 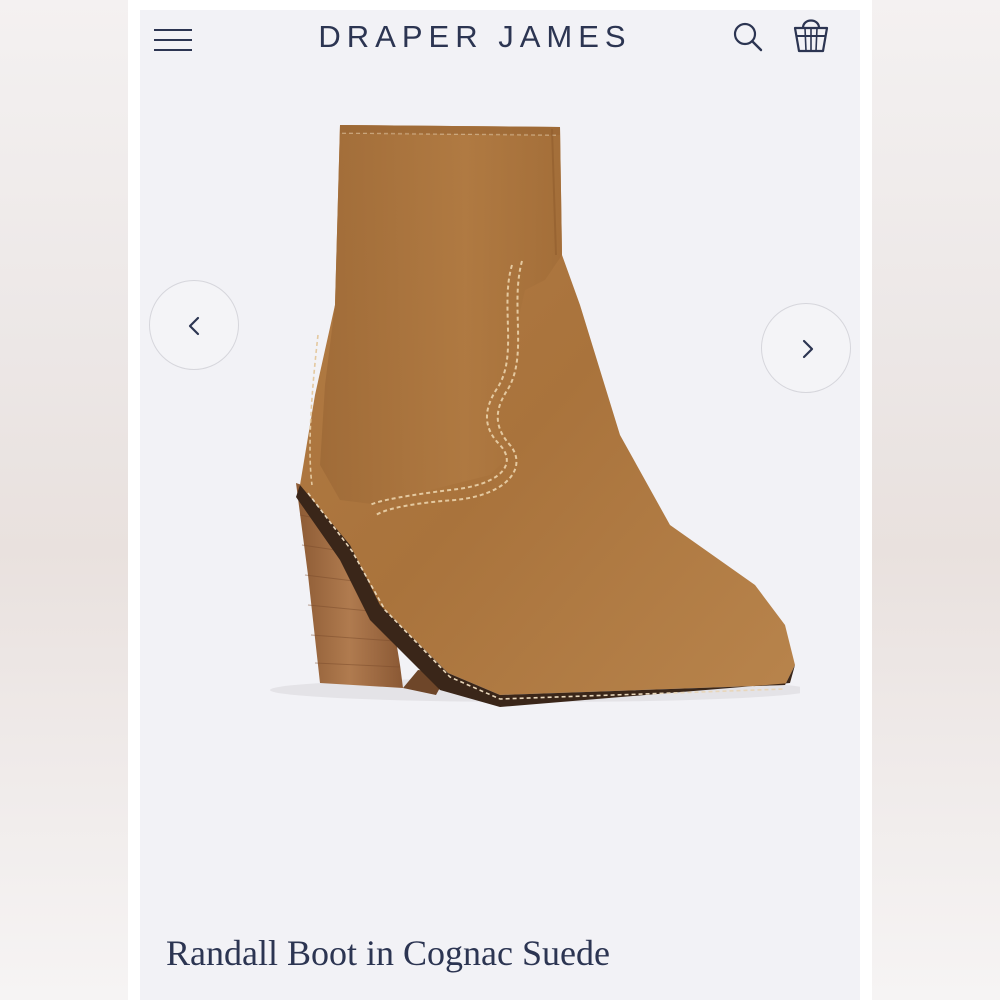 I want to click on brand-logo: DRAPER JAMES, so click(x=475, y=37).